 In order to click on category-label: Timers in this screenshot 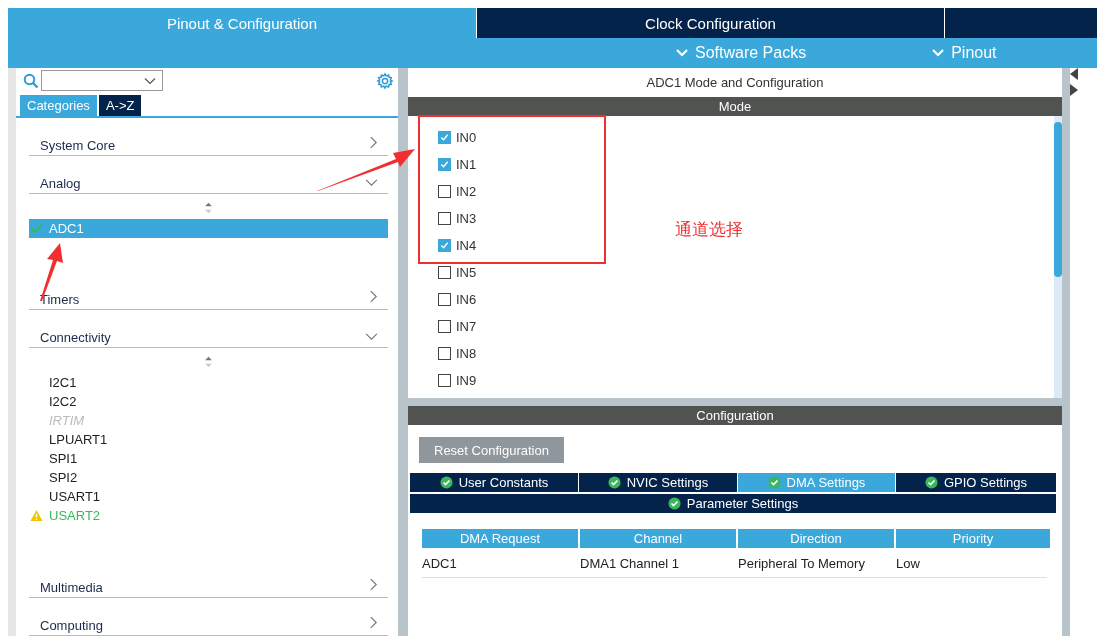, I will do `click(60, 299)`.